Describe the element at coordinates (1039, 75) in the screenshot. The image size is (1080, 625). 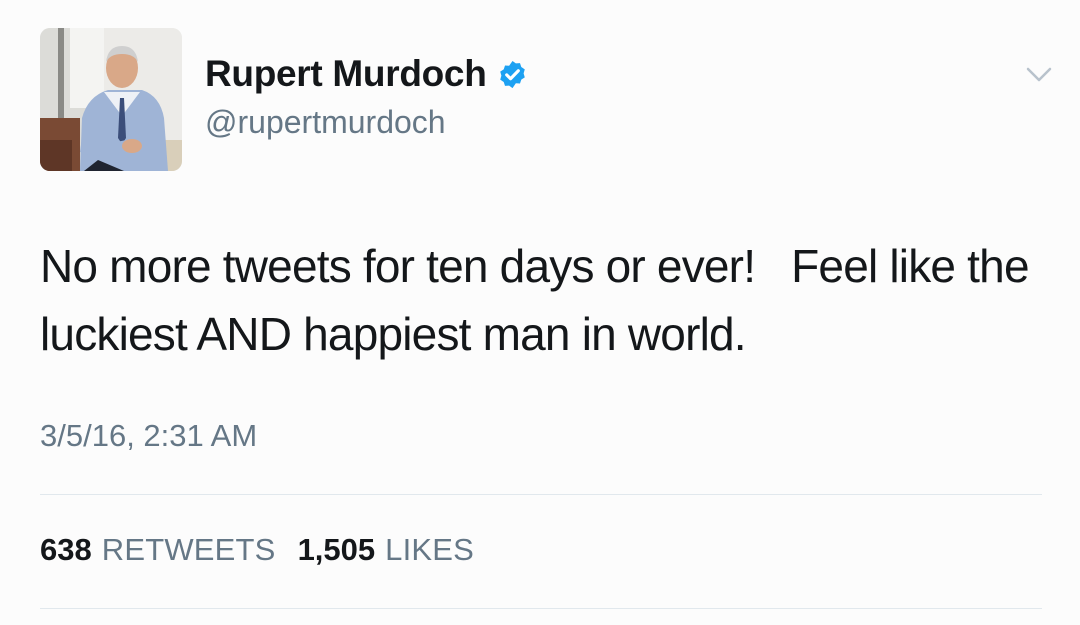
I see `chevron-down-icon` at that location.